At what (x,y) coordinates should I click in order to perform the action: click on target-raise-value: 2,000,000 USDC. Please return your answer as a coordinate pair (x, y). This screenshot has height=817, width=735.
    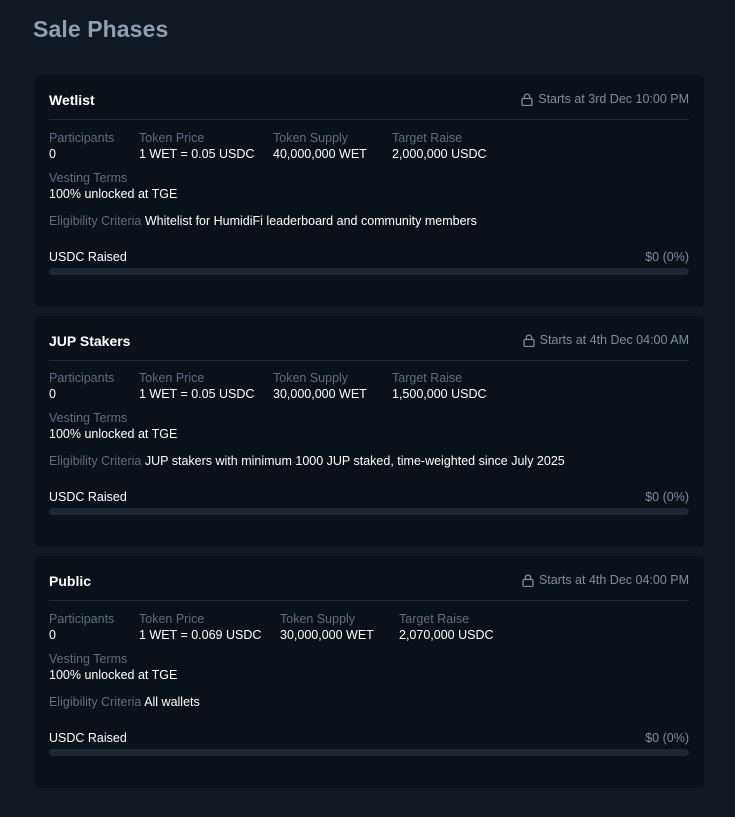
    Looking at the image, I should click on (439, 154).